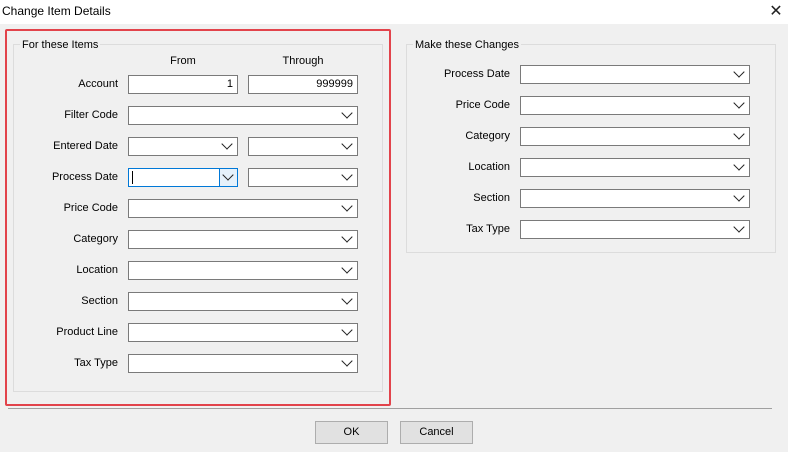  What do you see at coordinates (635, 74) in the screenshot?
I see `change-process-date-dropdown` at bounding box center [635, 74].